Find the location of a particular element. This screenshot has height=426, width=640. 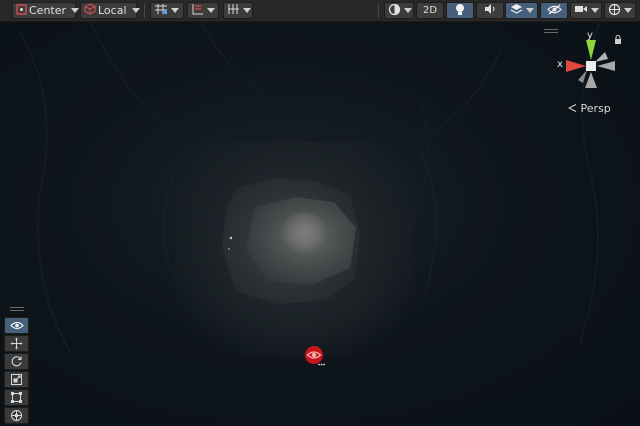

scene-visibility-button is located at coordinates (554, 10).